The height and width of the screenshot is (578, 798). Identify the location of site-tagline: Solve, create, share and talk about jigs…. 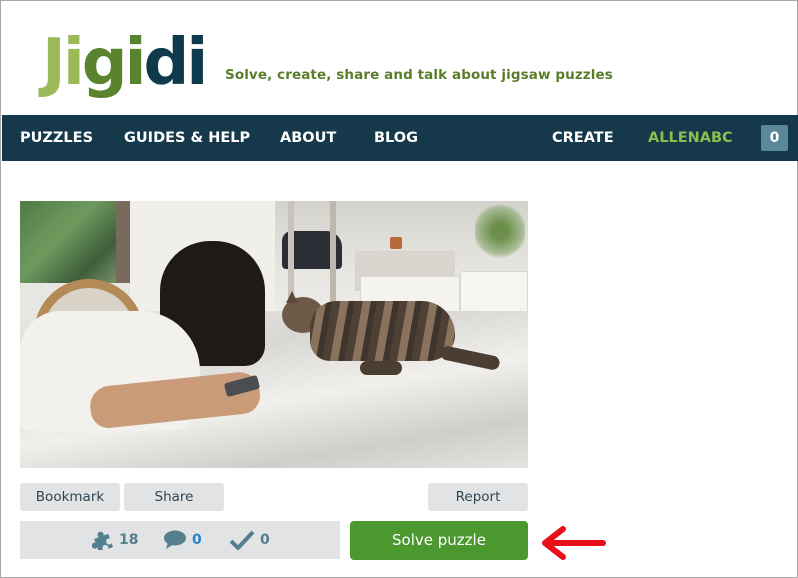
(419, 75).